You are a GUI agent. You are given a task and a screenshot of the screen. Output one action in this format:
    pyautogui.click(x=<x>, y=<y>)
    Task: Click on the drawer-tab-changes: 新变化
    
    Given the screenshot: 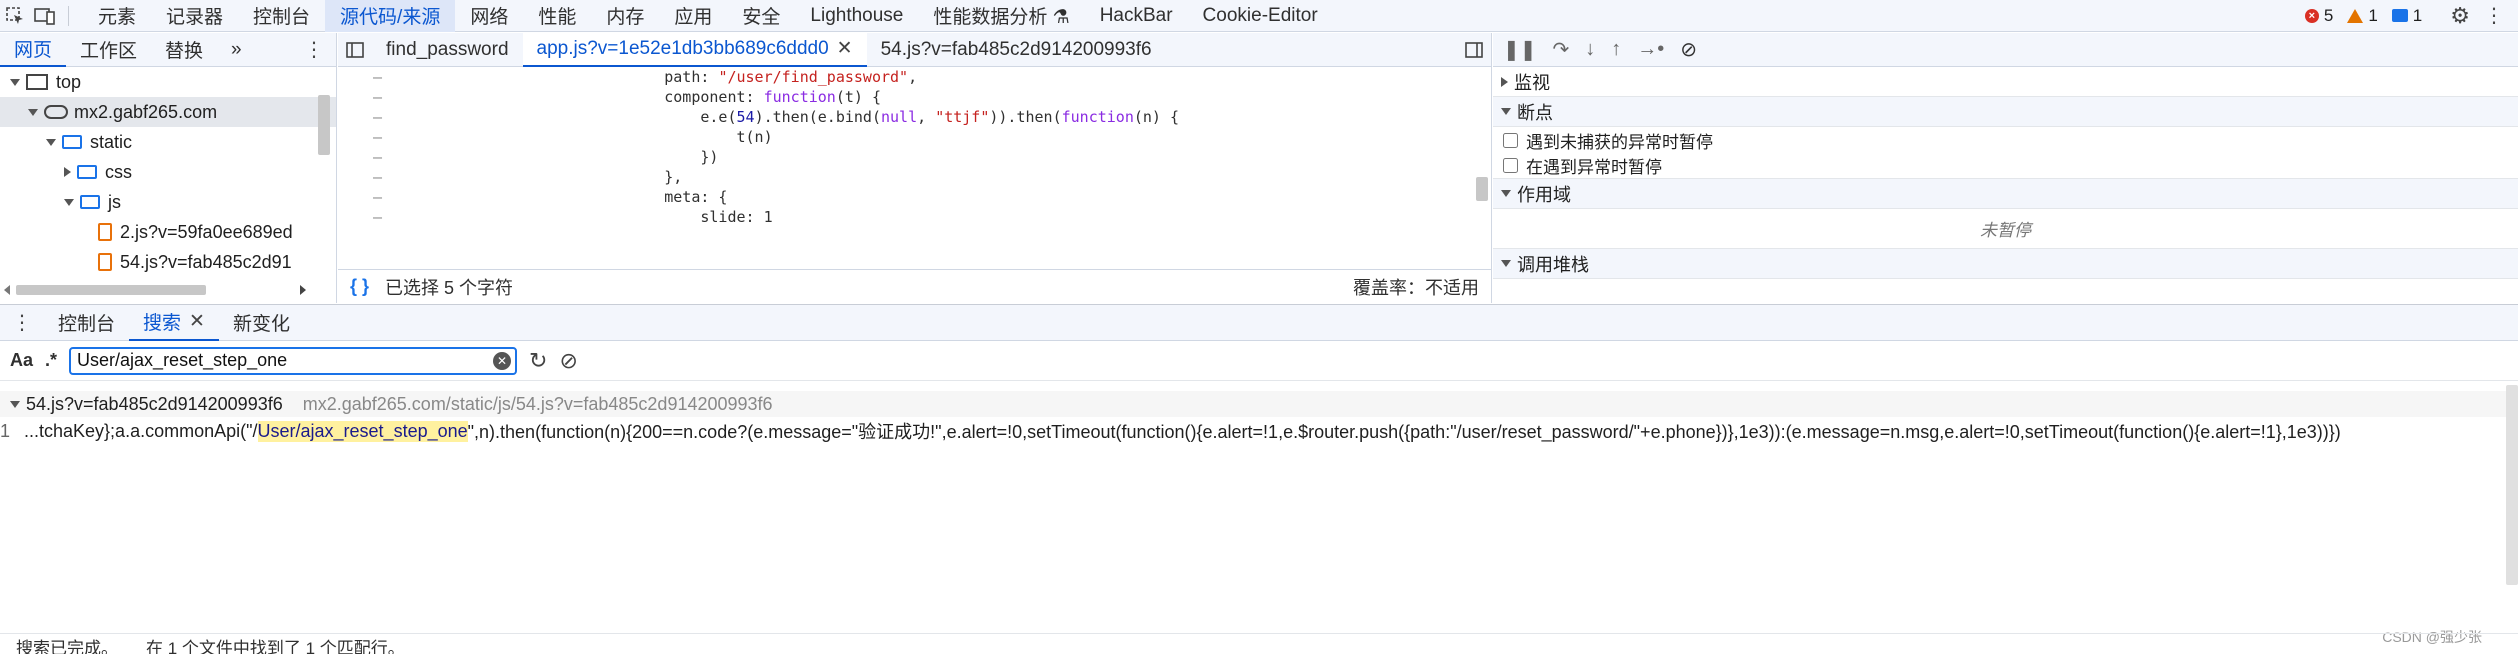 What is the action you would take?
    pyautogui.click(x=261, y=323)
    